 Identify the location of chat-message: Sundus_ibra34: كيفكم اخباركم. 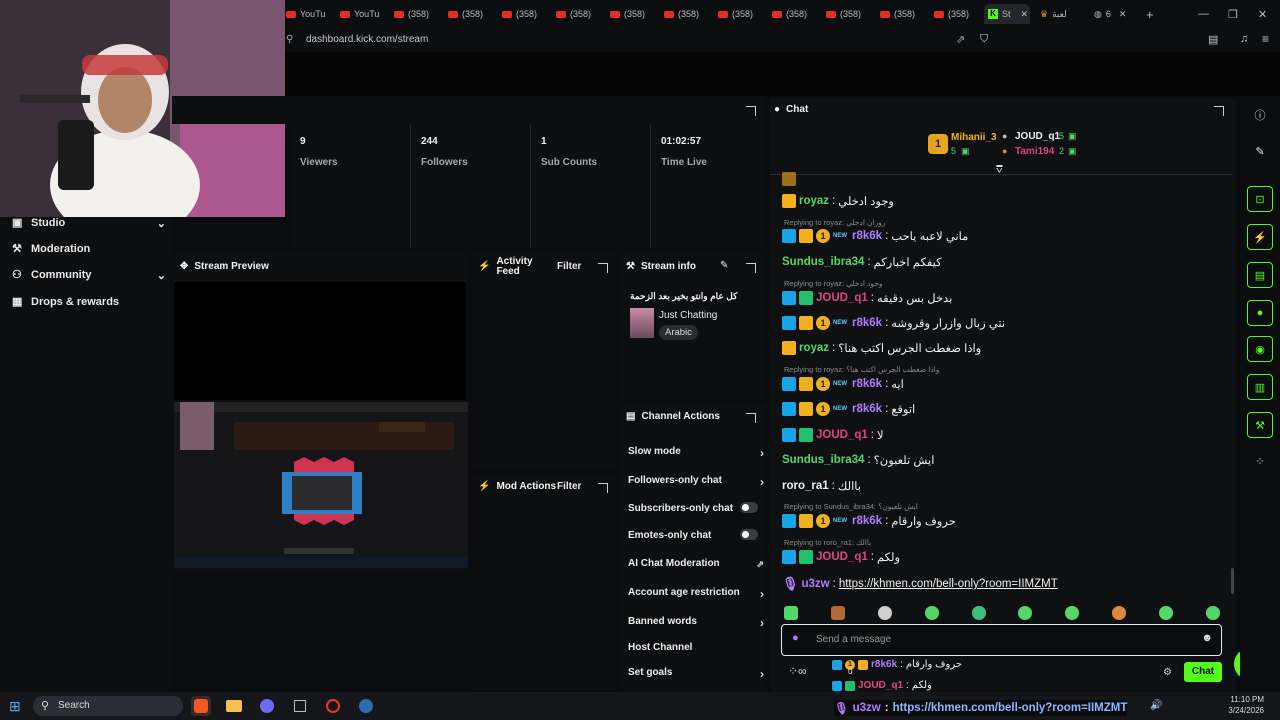
(862, 262).